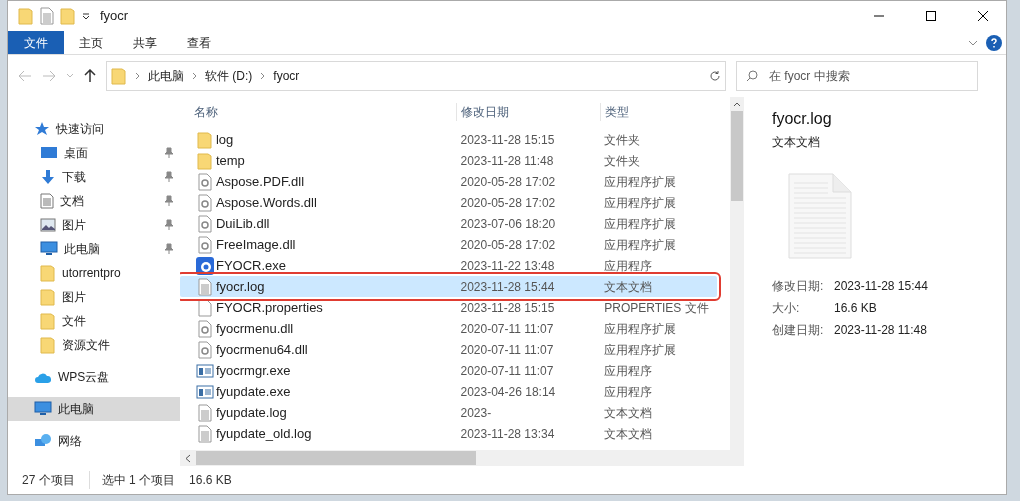 This screenshot has width=1020, height=501. Describe the element at coordinates (448, 349) in the screenshot. I see `file-row: fyocrmenu64.dll 2020-07-11 11:07 应用程序扩展` at that location.